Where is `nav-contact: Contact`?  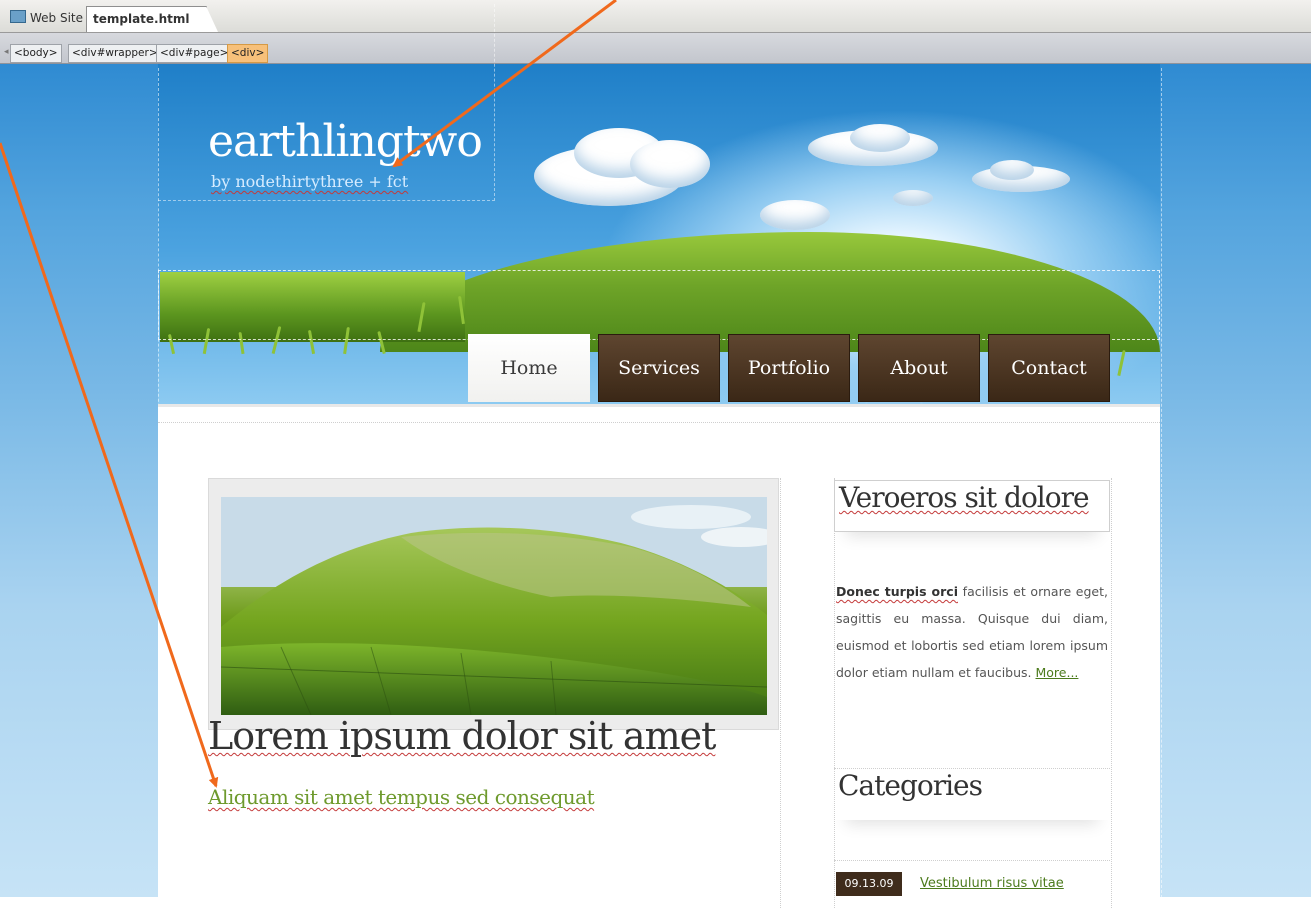
nav-contact: Contact is located at coordinates (1049, 368).